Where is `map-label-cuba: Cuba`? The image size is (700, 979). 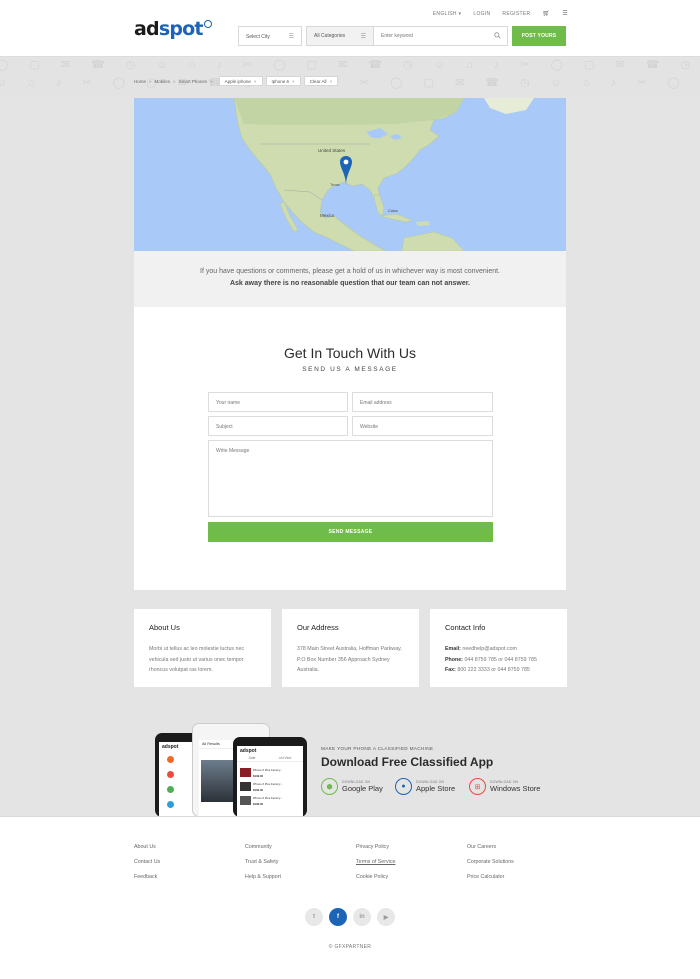 map-label-cuba: Cuba is located at coordinates (393, 210).